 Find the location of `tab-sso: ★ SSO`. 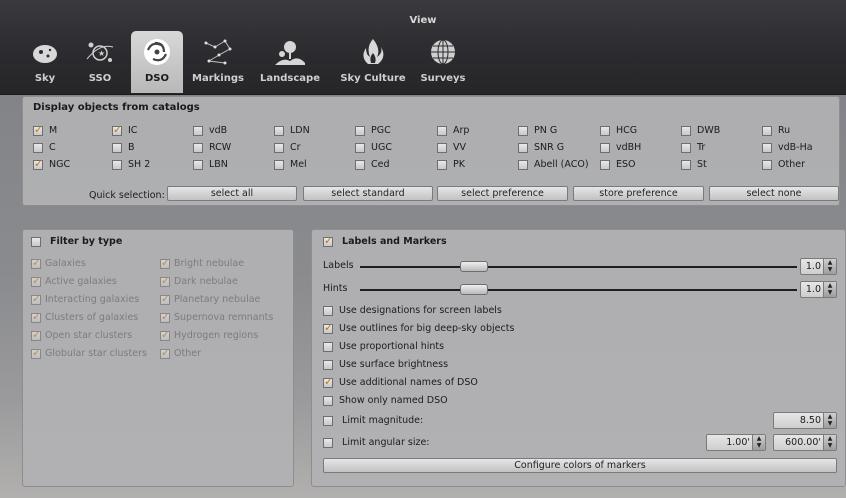

tab-sso: ★ SSO is located at coordinates (100, 62).